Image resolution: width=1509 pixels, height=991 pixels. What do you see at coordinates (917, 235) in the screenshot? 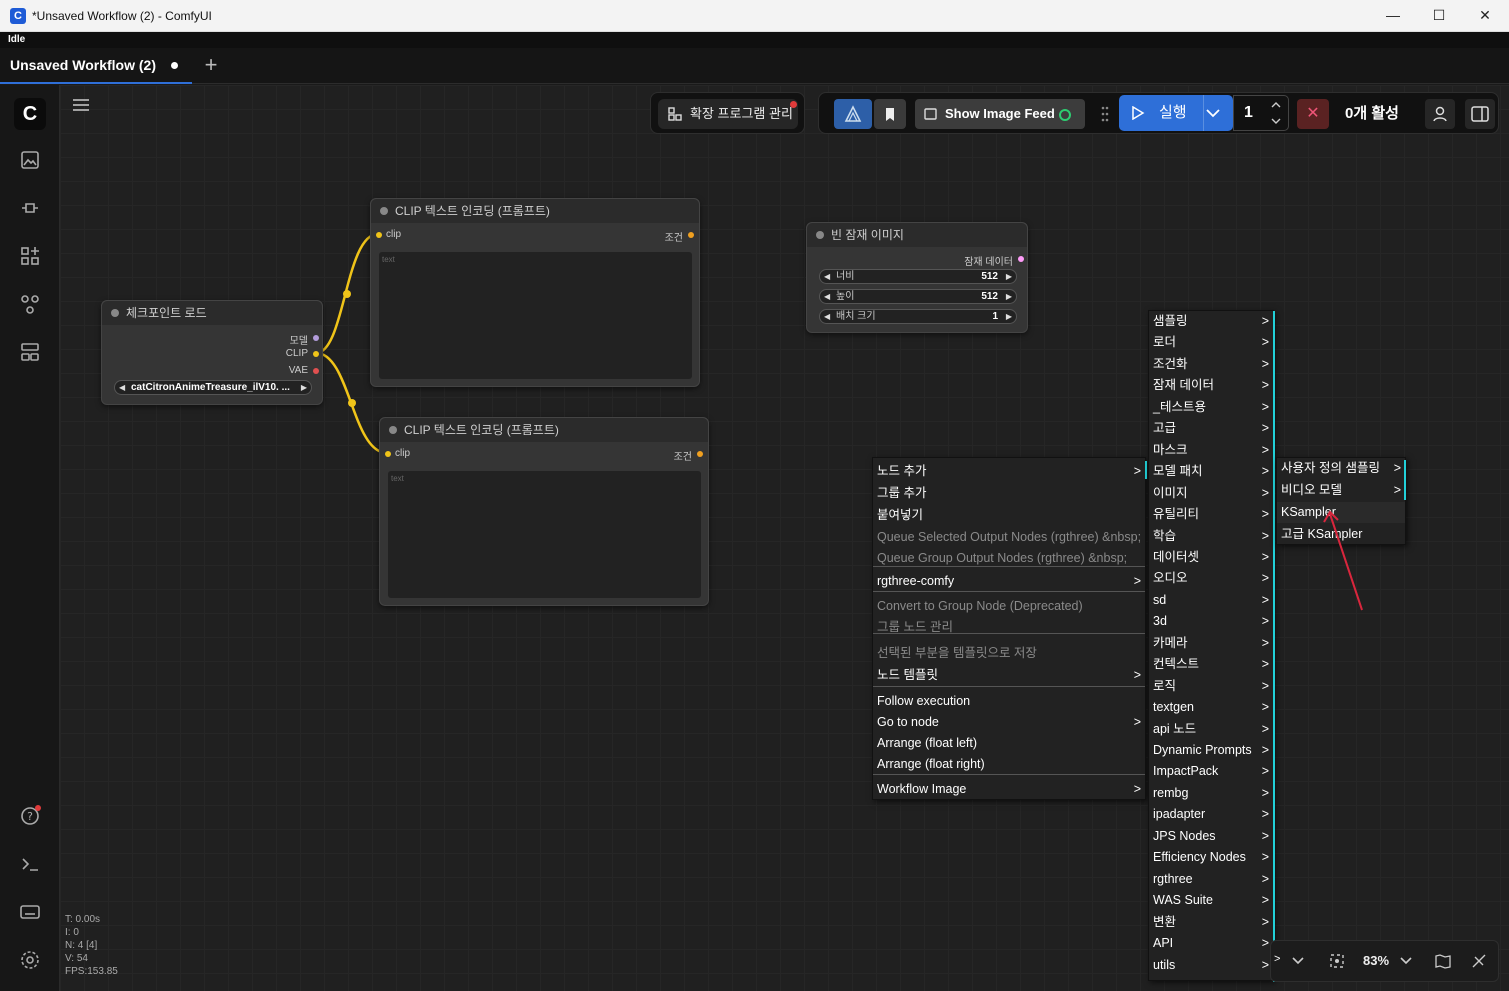
I see `node-title: 빈 잠재 이미지` at bounding box center [917, 235].